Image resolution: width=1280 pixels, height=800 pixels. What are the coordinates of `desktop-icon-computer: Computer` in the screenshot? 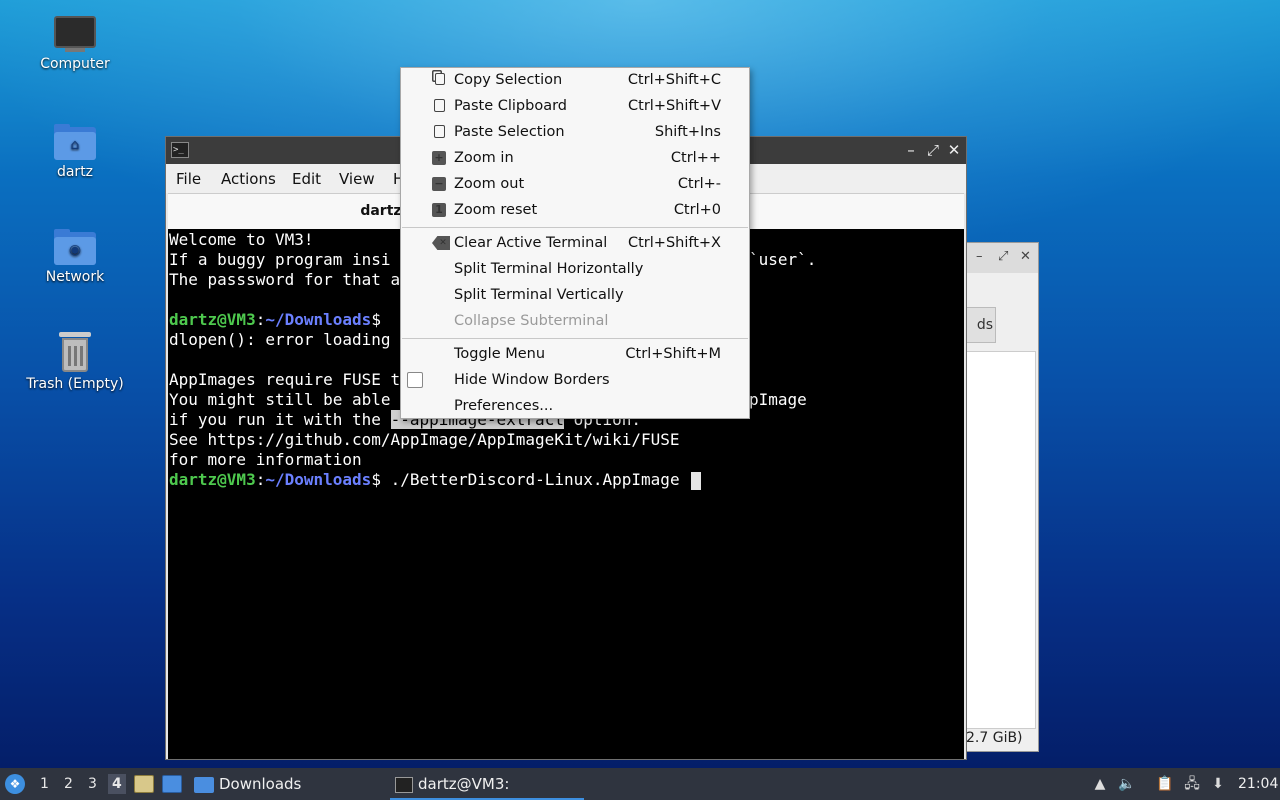 It's located at (75, 44).